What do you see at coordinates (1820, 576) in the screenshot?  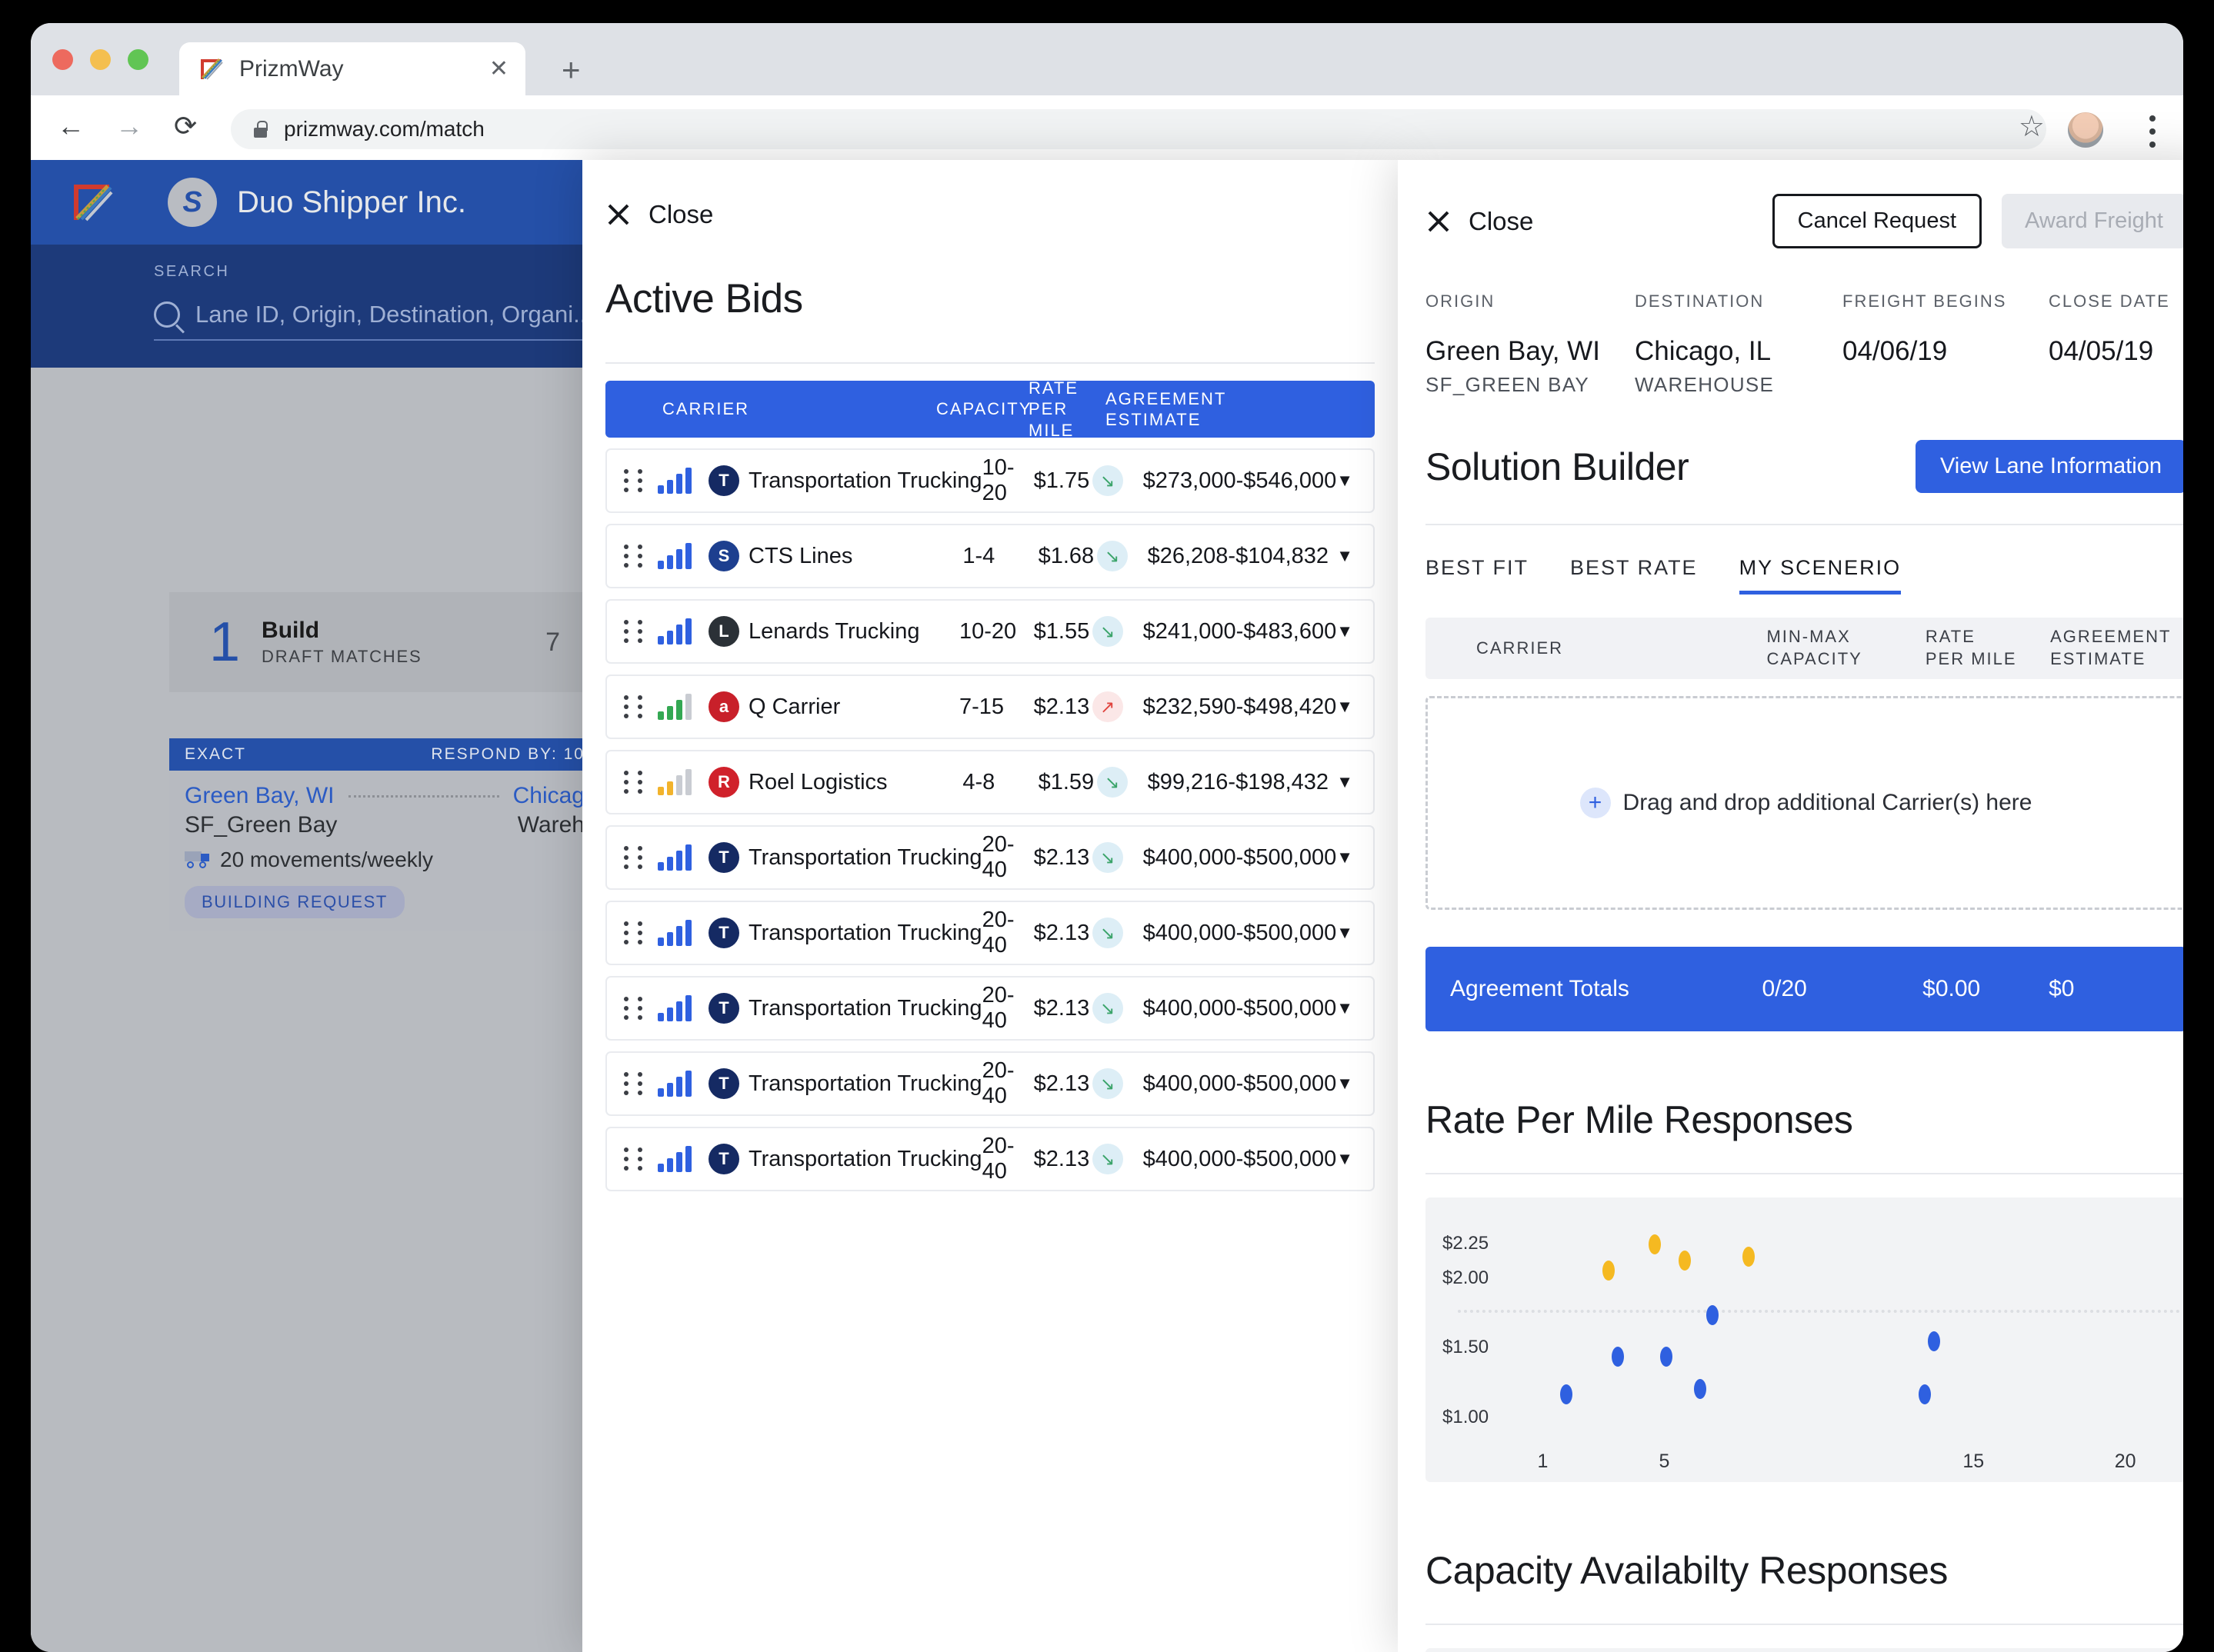 I see `tab-my-scenerio: MY SCENERIO` at bounding box center [1820, 576].